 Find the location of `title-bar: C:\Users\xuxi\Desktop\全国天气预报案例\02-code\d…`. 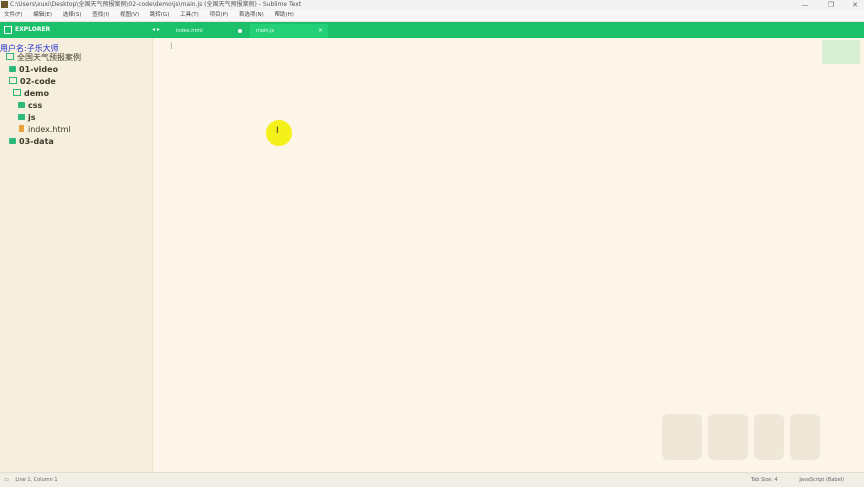

title-bar: C:\Users\xuxi\Desktop\全国天气预报案例\02-code\d… is located at coordinates (432, 5).